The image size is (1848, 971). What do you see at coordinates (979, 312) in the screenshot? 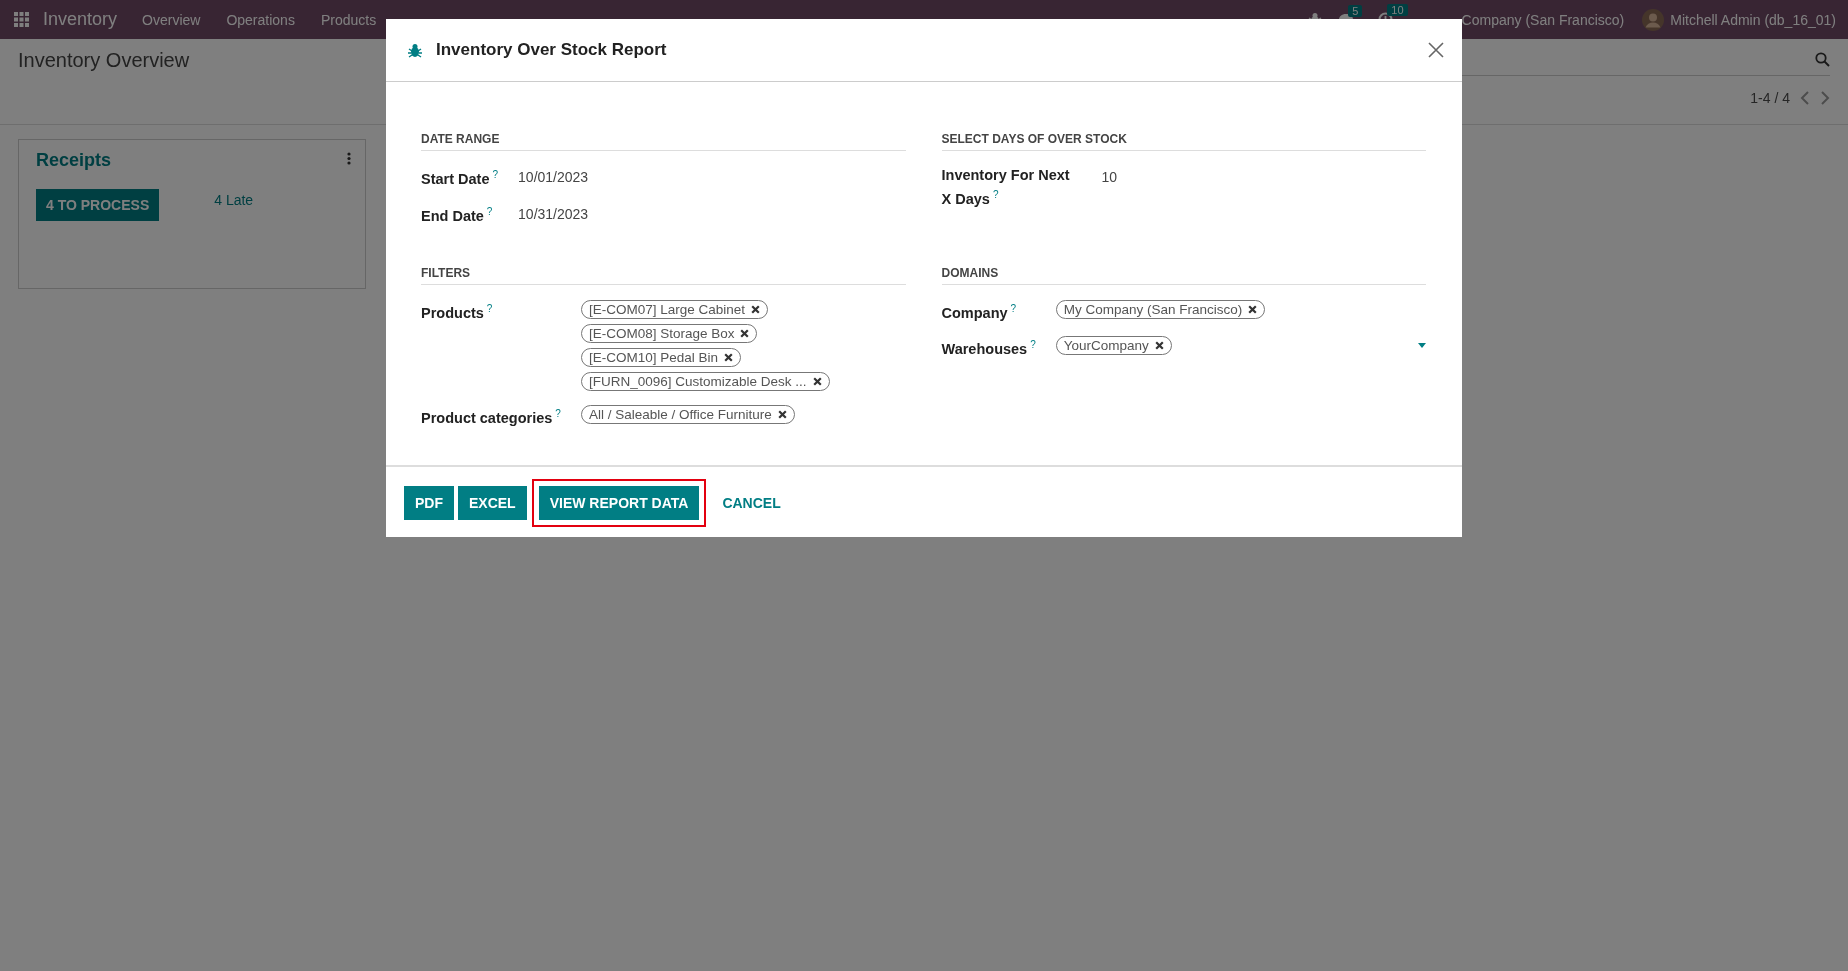
I see `field-label: Company $^{?}$` at bounding box center [979, 312].